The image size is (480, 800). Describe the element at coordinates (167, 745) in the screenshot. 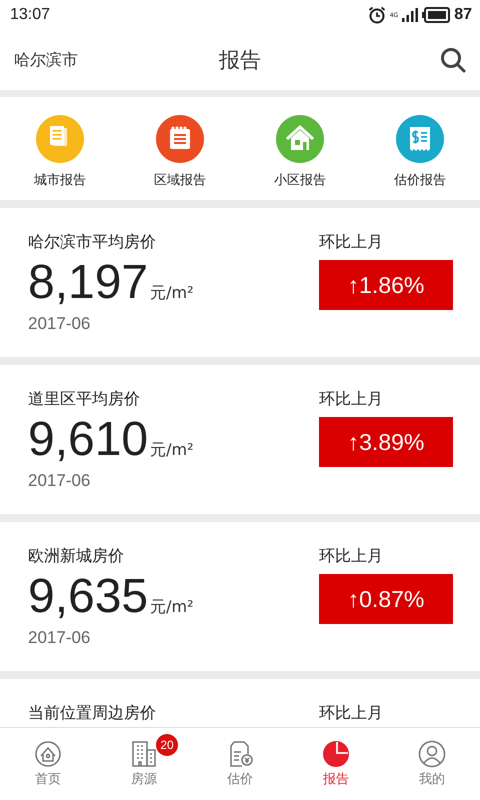

I see `count-badge: 20` at that location.